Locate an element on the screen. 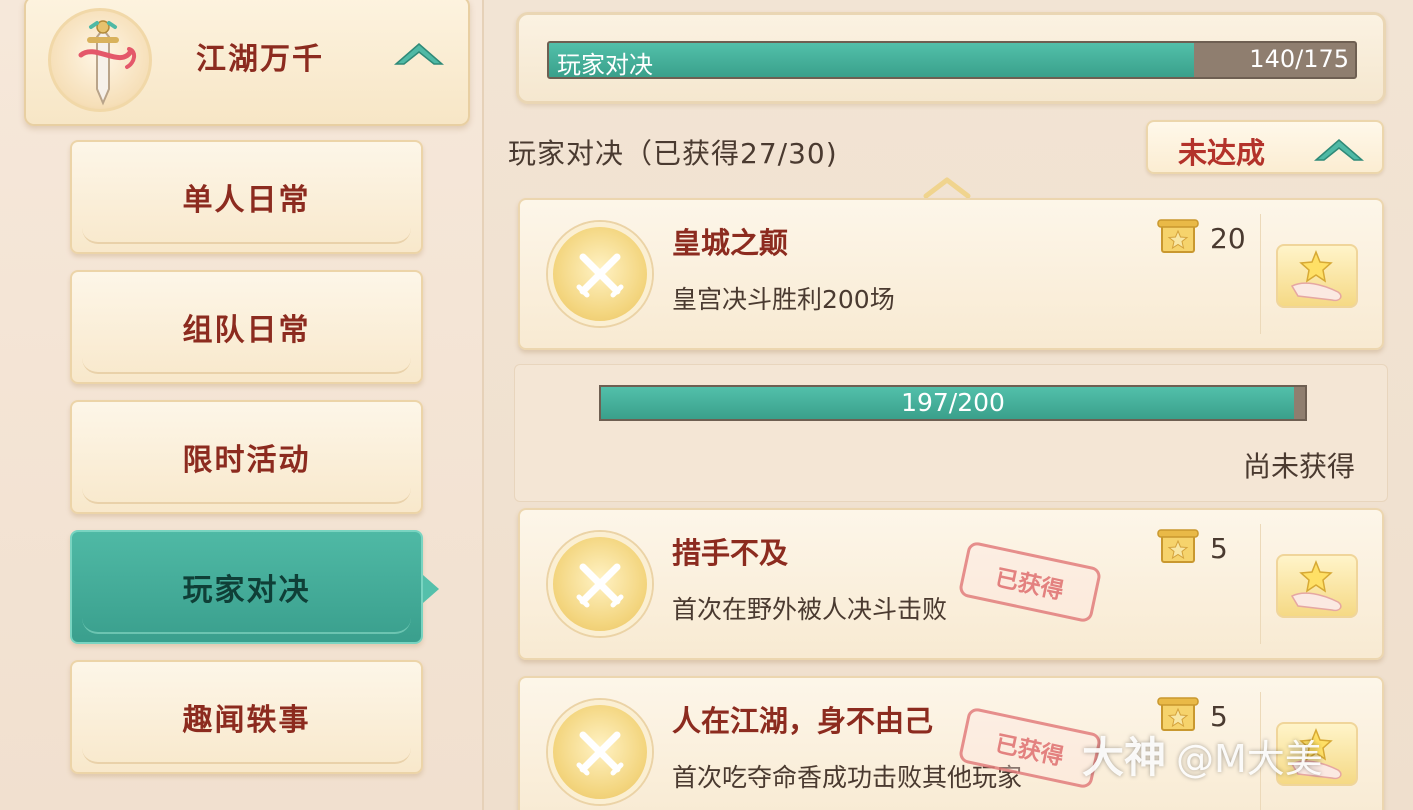 The image size is (1413, 810). sword-emblem-icon is located at coordinates (100, 60).